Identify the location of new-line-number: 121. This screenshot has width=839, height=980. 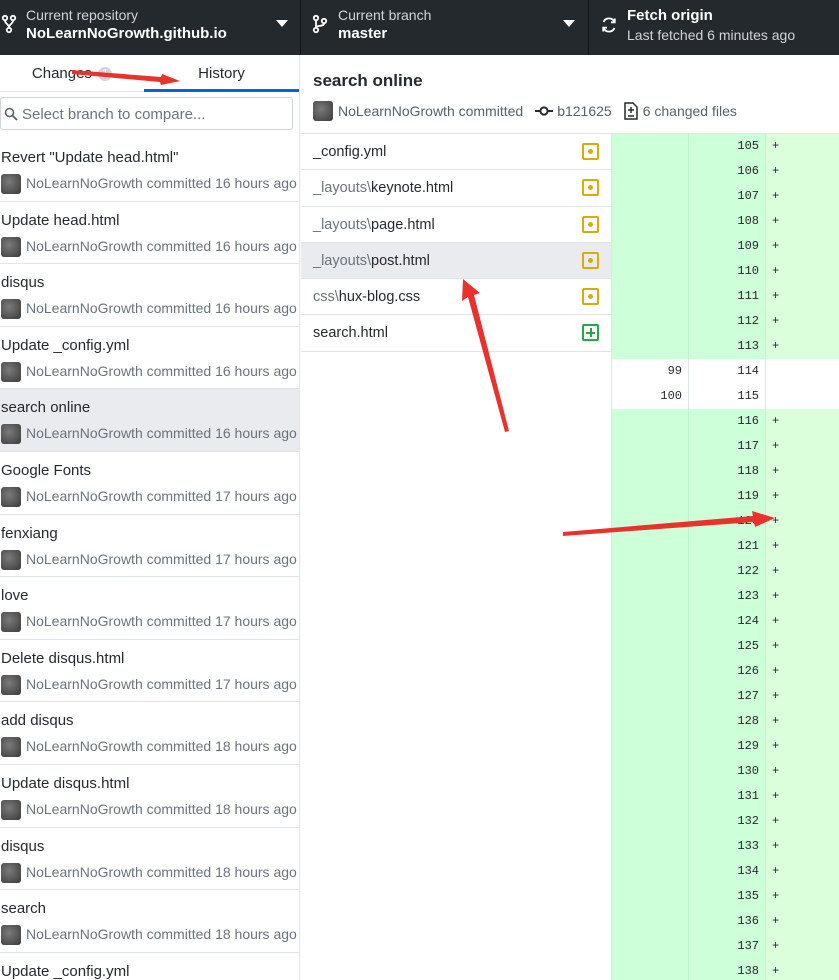
(727, 546).